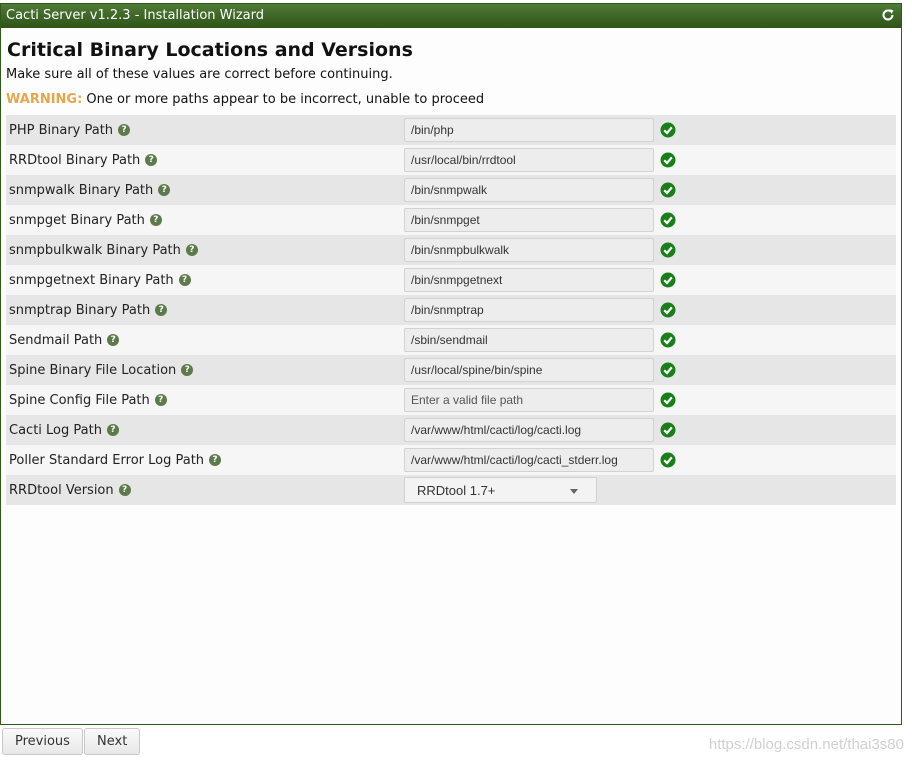  Describe the element at coordinates (91, 280) in the screenshot. I see `row-label-text: snmpgetnext Binary Path` at that location.